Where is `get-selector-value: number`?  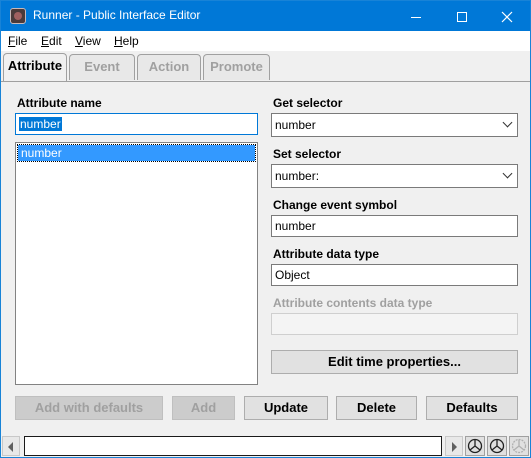
get-selector-value: number is located at coordinates (295, 125).